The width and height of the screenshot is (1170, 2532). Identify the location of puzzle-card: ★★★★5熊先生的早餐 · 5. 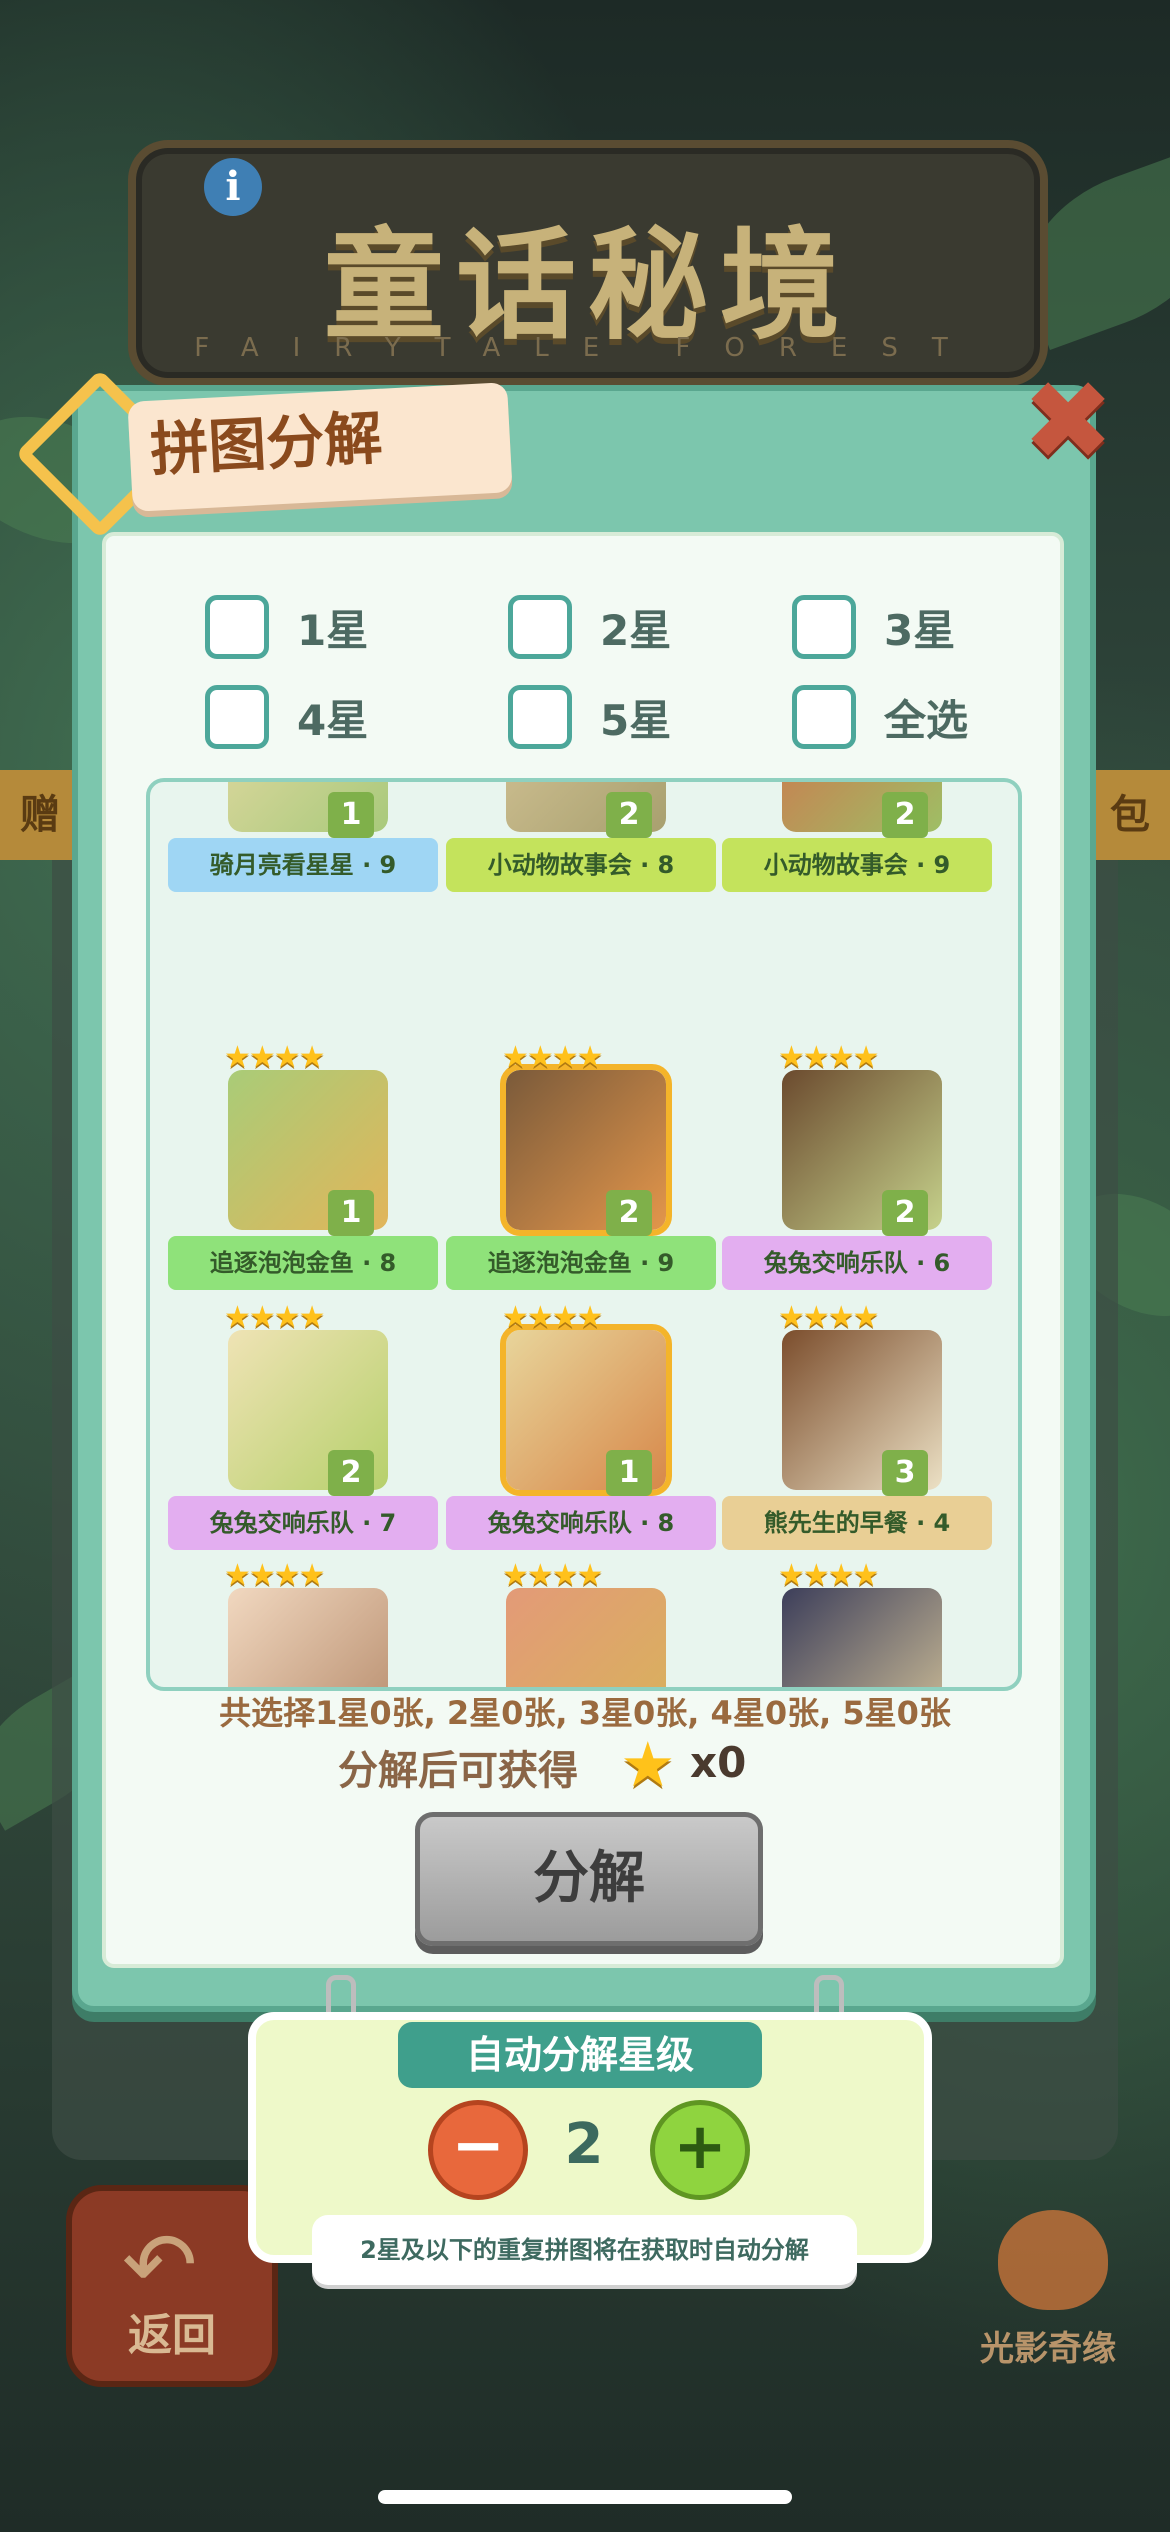
(303, 1622).